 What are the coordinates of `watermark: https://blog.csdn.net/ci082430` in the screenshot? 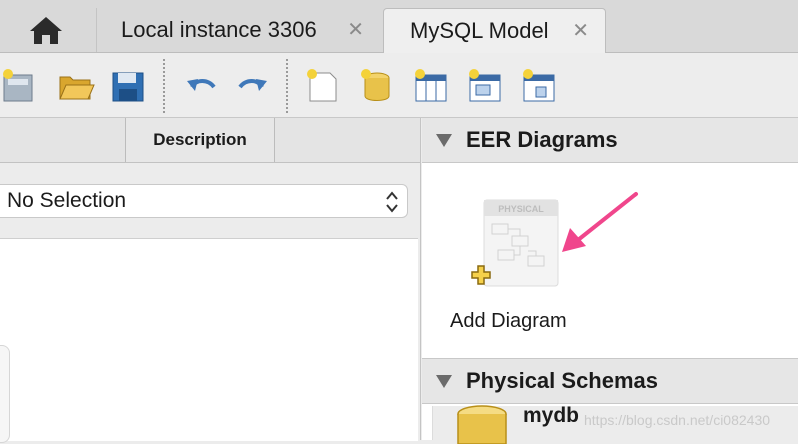 It's located at (677, 420).